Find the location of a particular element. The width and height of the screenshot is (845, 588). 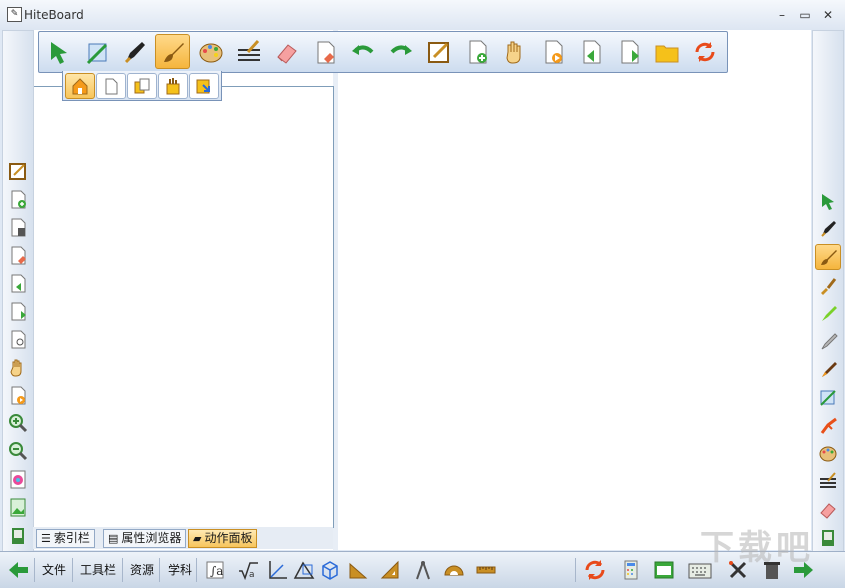

app-logo-icon: ✎ is located at coordinates (14, 14).